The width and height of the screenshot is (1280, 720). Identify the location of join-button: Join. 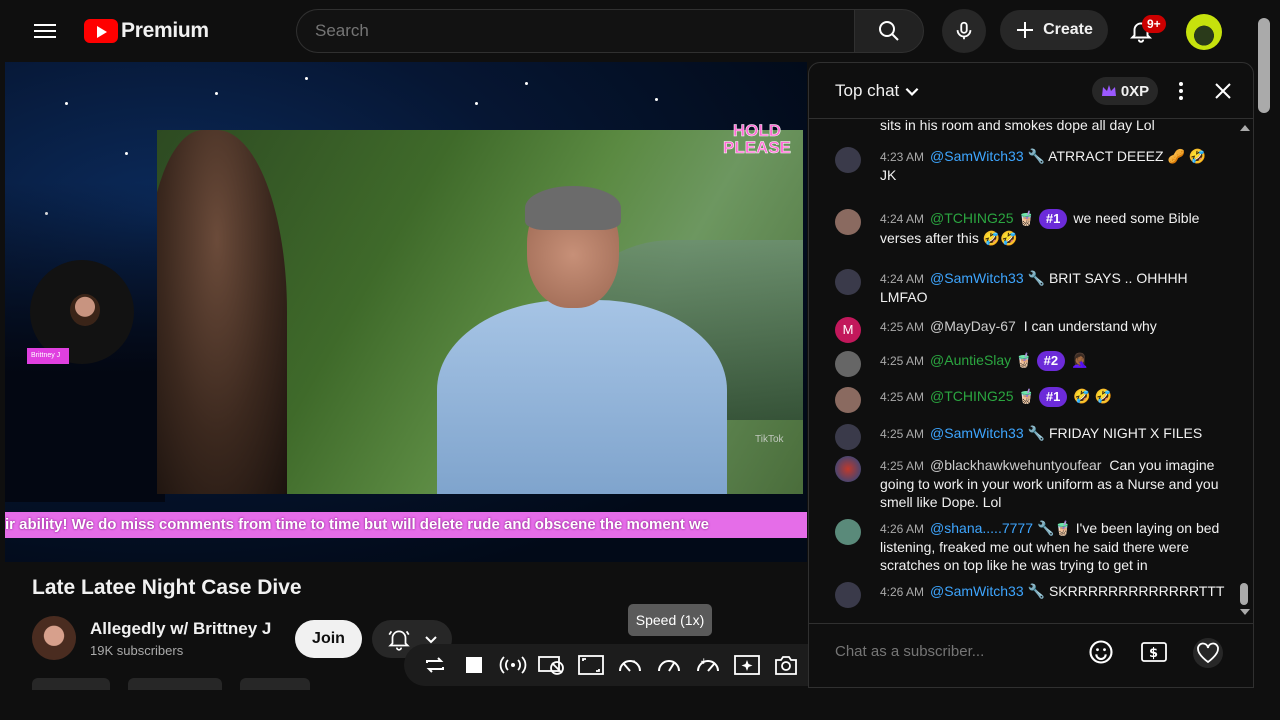
(328, 639).